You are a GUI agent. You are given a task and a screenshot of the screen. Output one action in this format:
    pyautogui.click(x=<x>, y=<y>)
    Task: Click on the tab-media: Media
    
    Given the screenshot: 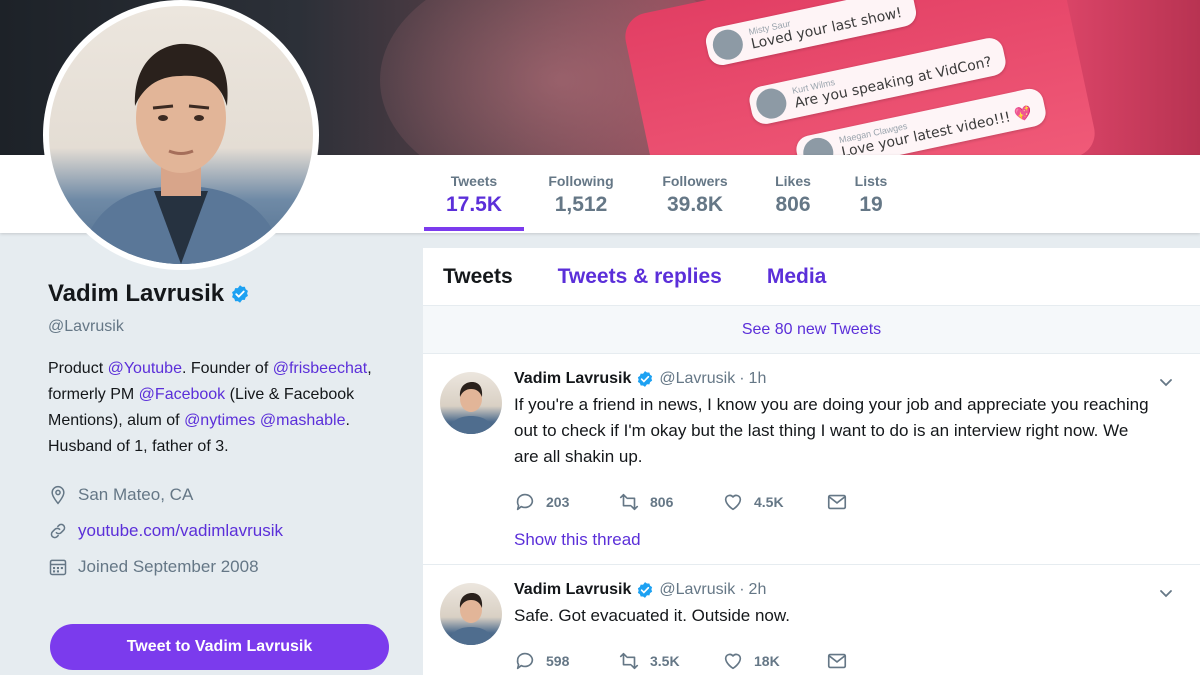 What is the action you would take?
    pyautogui.click(x=797, y=277)
    